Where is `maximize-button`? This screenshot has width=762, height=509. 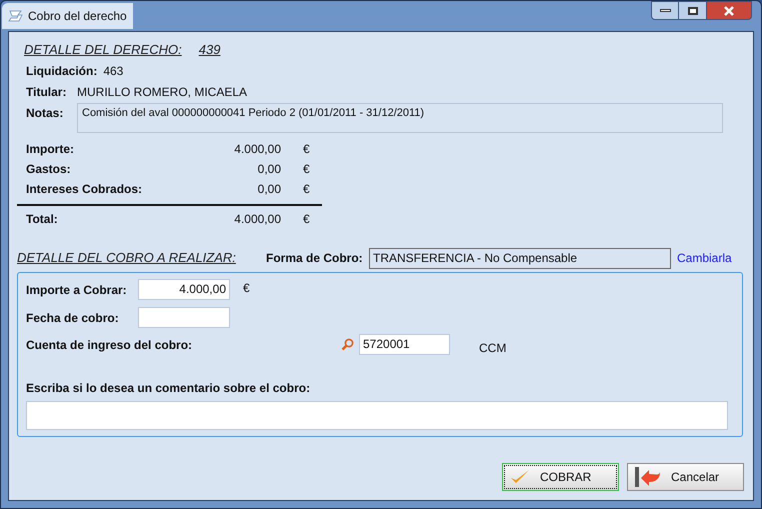 maximize-button is located at coordinates (692, 10).